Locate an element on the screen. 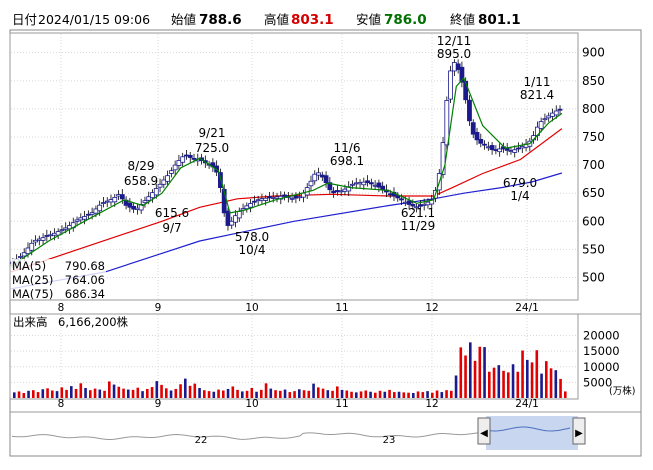  navigator-left-handle-icon: ◀ is located at coordinates (484, 433).